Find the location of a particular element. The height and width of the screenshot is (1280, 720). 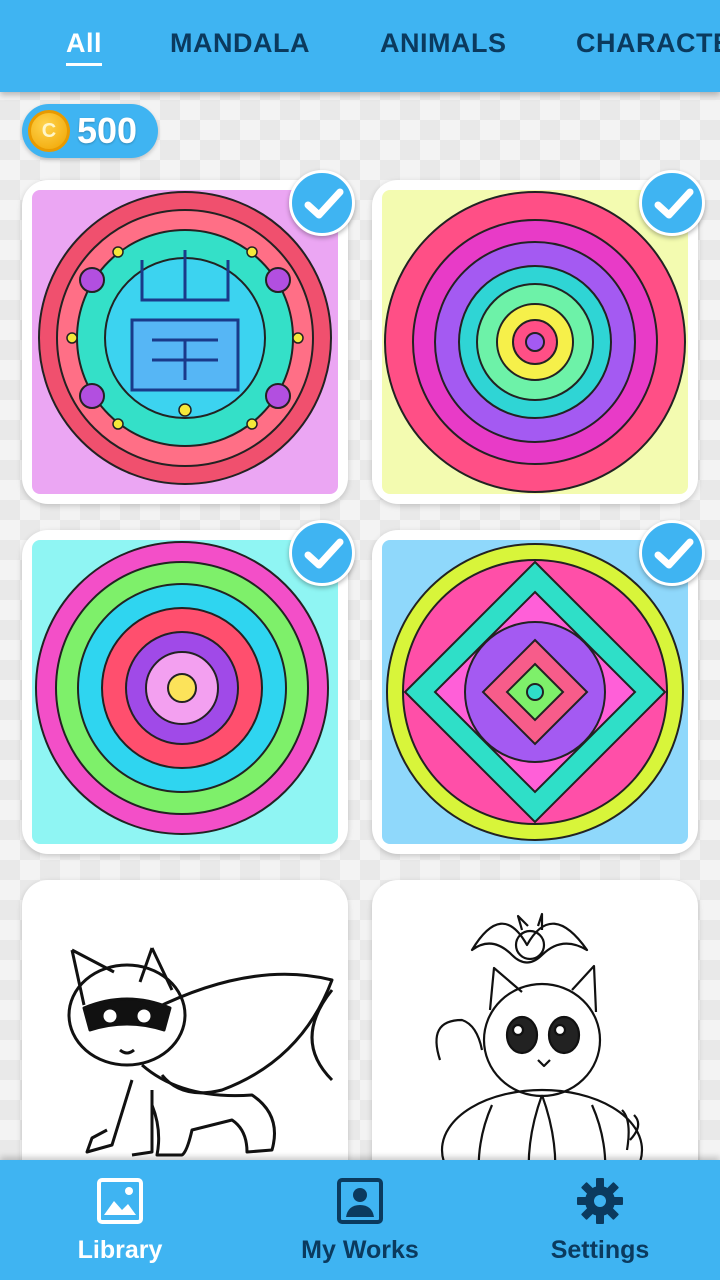

gear-icon is located at coordinates (600, 1201).